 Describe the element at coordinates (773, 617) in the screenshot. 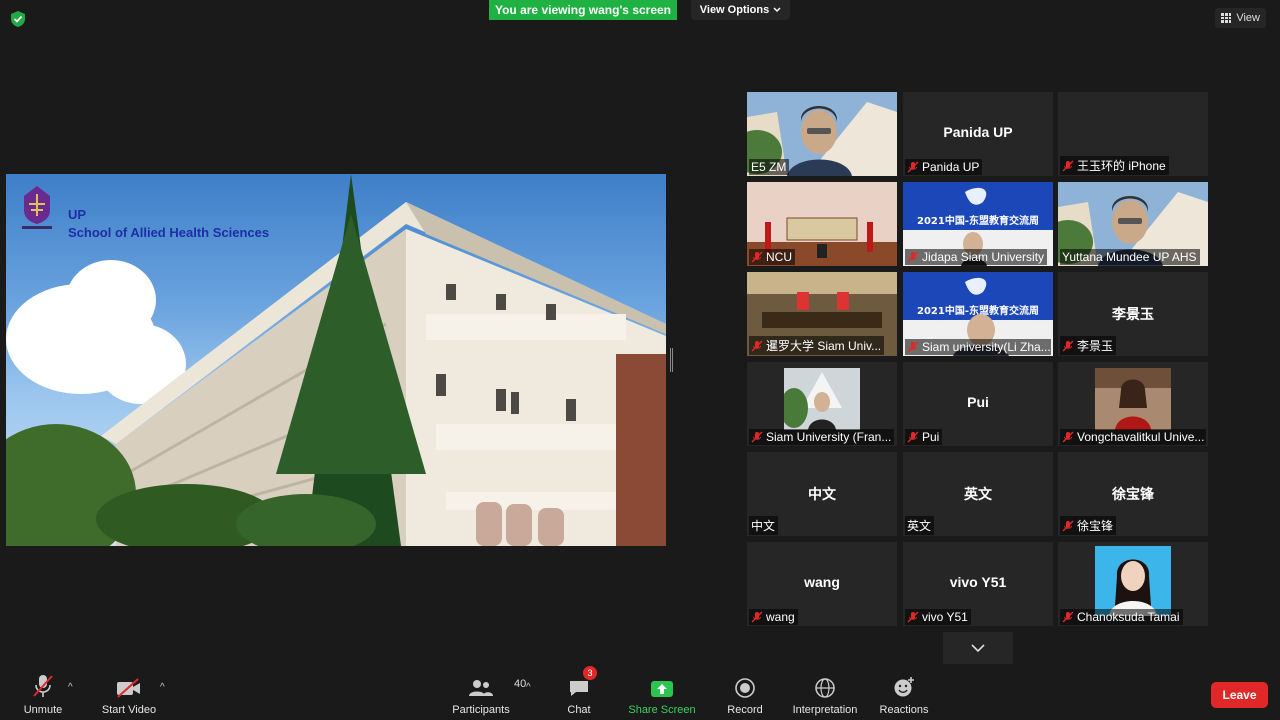

I see `participant-name-label: wang` at that location.